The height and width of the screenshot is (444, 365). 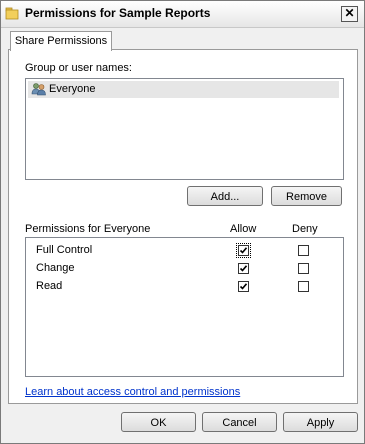 What do you see at coordinates (158, 422) in the screenshot?
I see `ok-button: OK` at bounding box center [158, 422].